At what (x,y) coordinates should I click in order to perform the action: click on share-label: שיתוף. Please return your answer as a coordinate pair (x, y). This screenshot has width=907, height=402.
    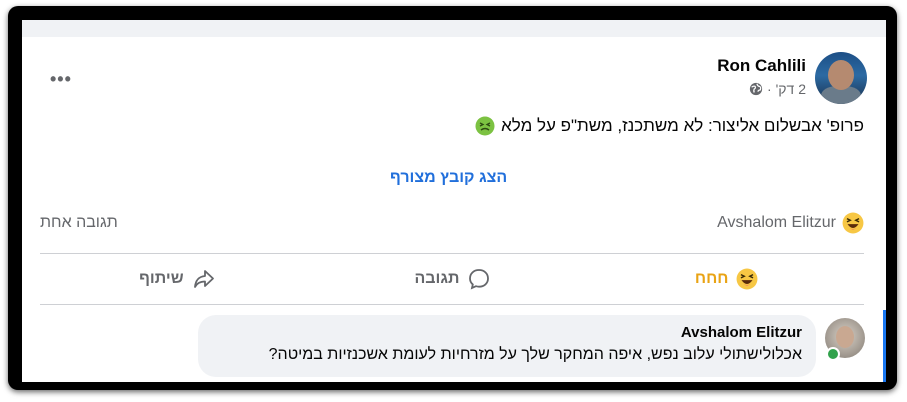
    Looking at the image, I should click on (161, 278).